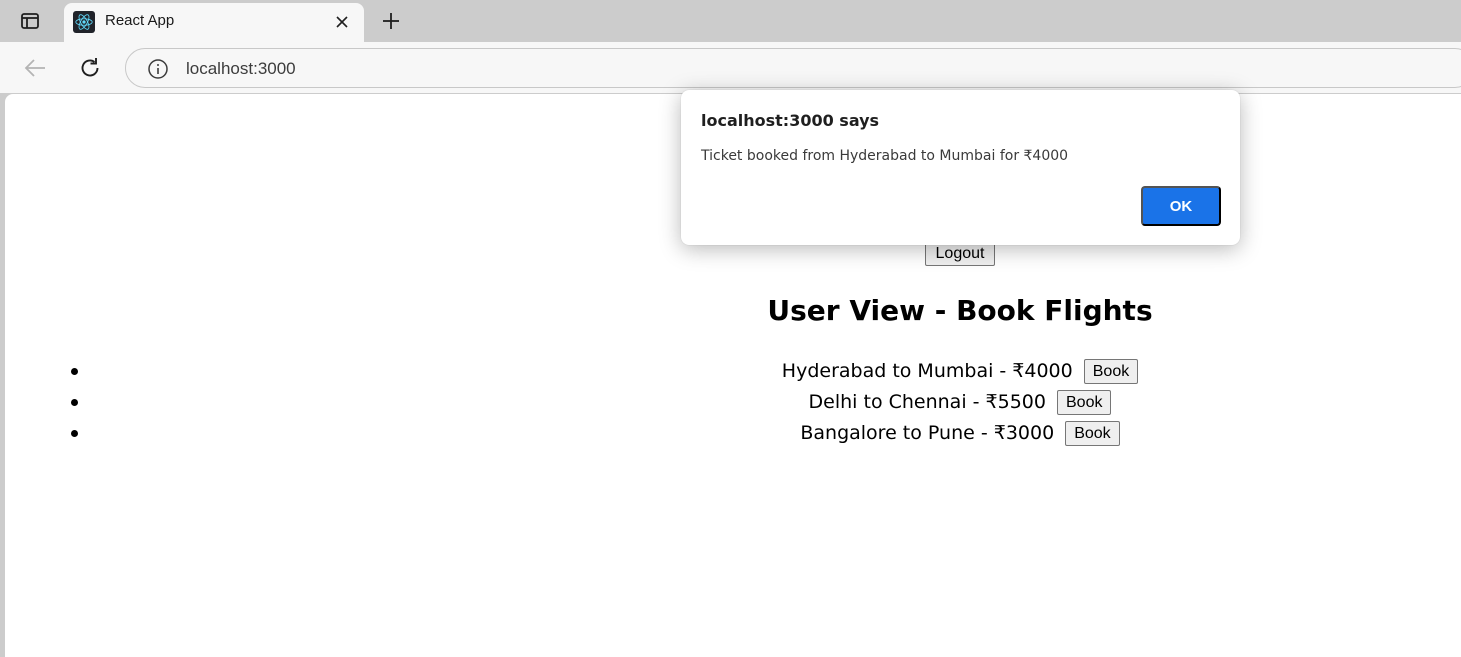 This screenshot has width=1461, height=657. I want to click on back-arrow-icon, so click(34, 68).